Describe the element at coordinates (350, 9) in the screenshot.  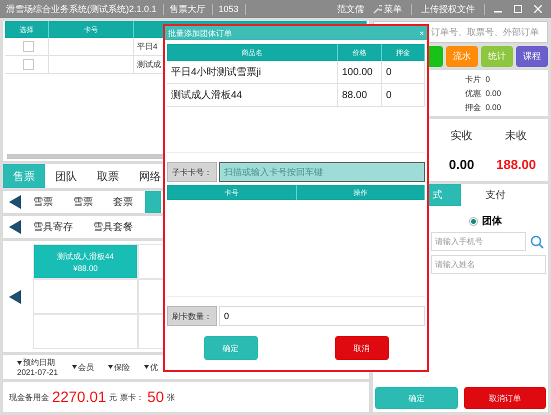
I see `user-name: 范文儒` at that location.